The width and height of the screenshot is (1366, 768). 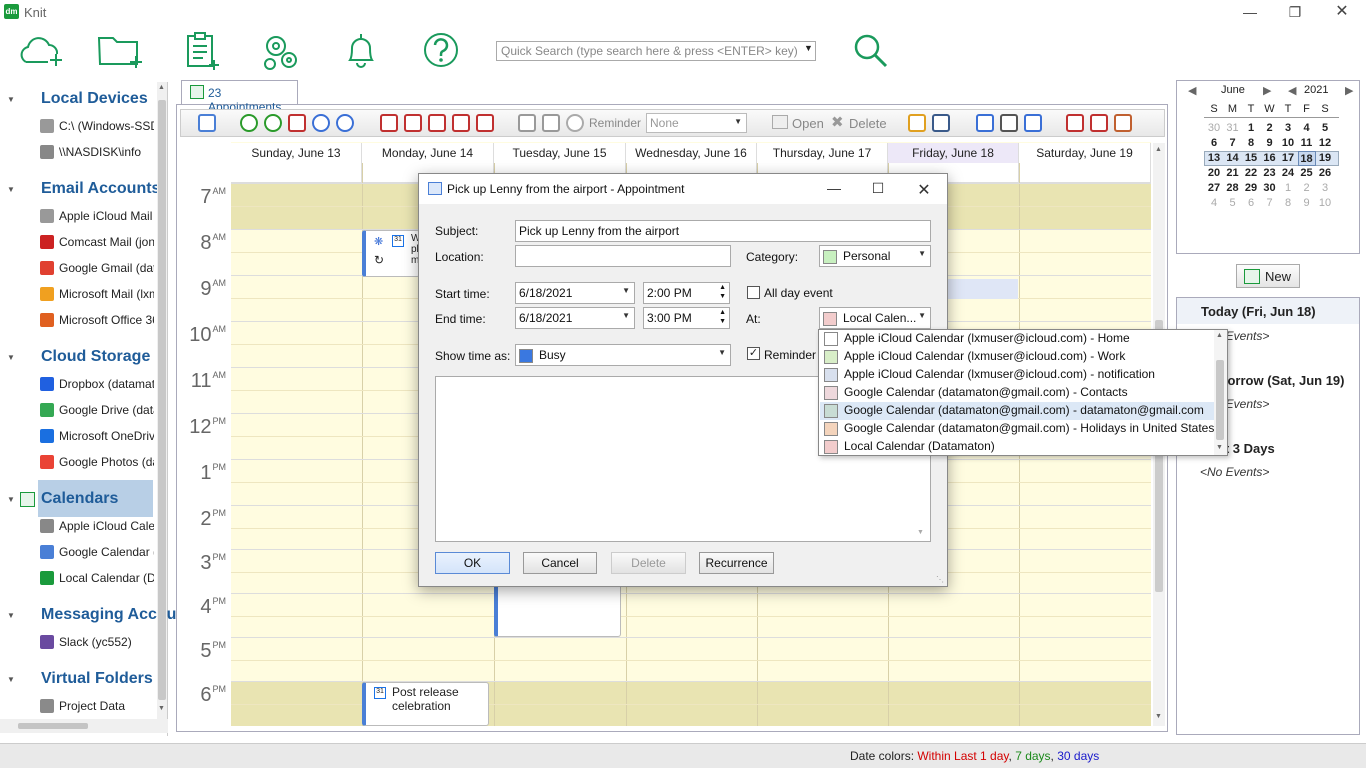 I want to click on forward-icon, so click(x=273, y=123).